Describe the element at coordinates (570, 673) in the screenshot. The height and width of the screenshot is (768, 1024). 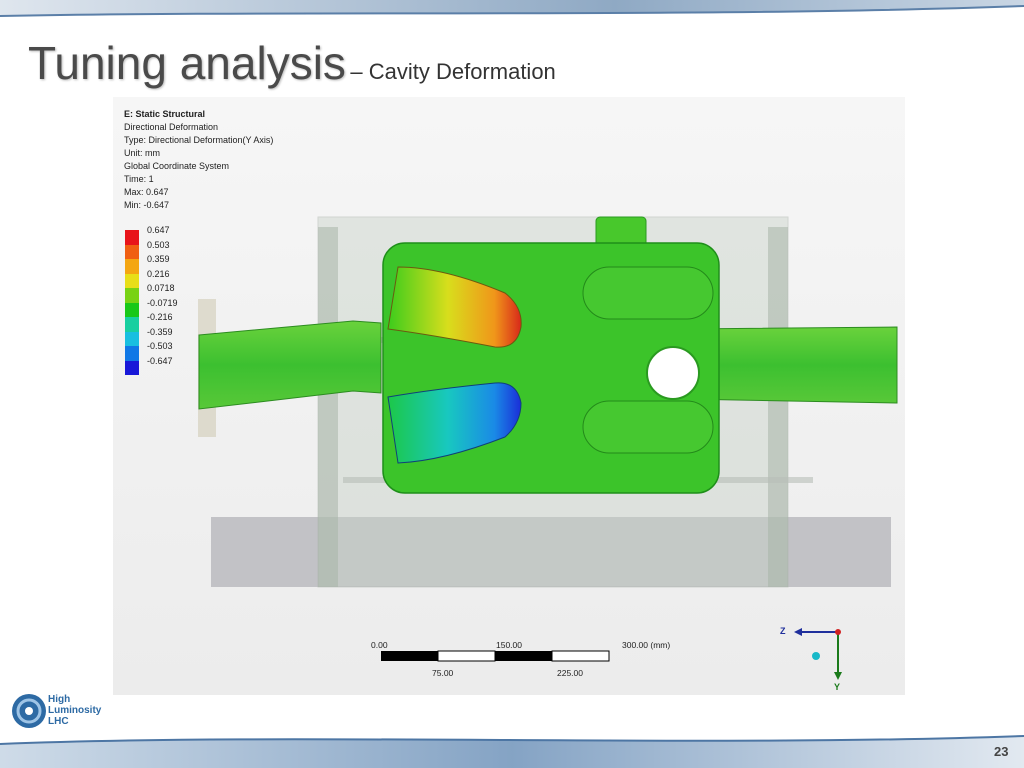
I see `scale-label: 225.00` at that location.